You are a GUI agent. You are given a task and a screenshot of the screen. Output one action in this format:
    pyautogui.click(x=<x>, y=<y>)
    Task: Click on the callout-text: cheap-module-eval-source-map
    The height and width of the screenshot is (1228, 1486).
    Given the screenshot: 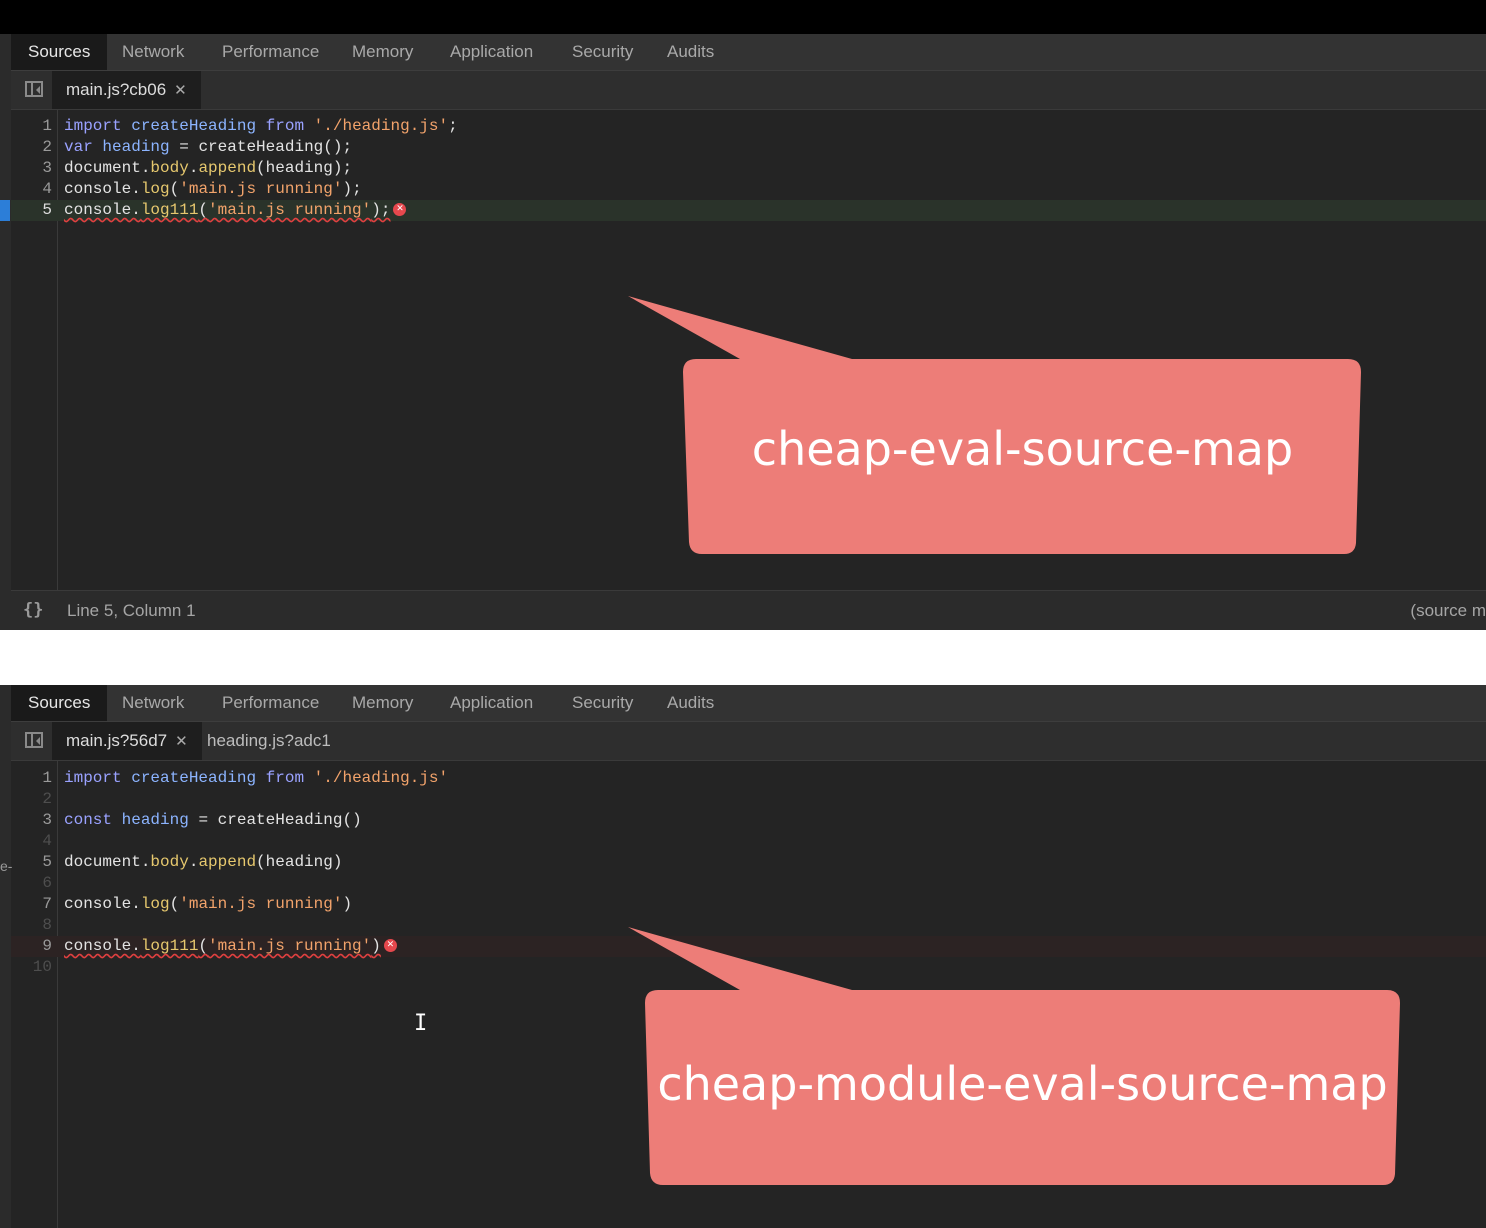 What is the action you would take?
    pyautogui.click(x=1022, y=1084)
    